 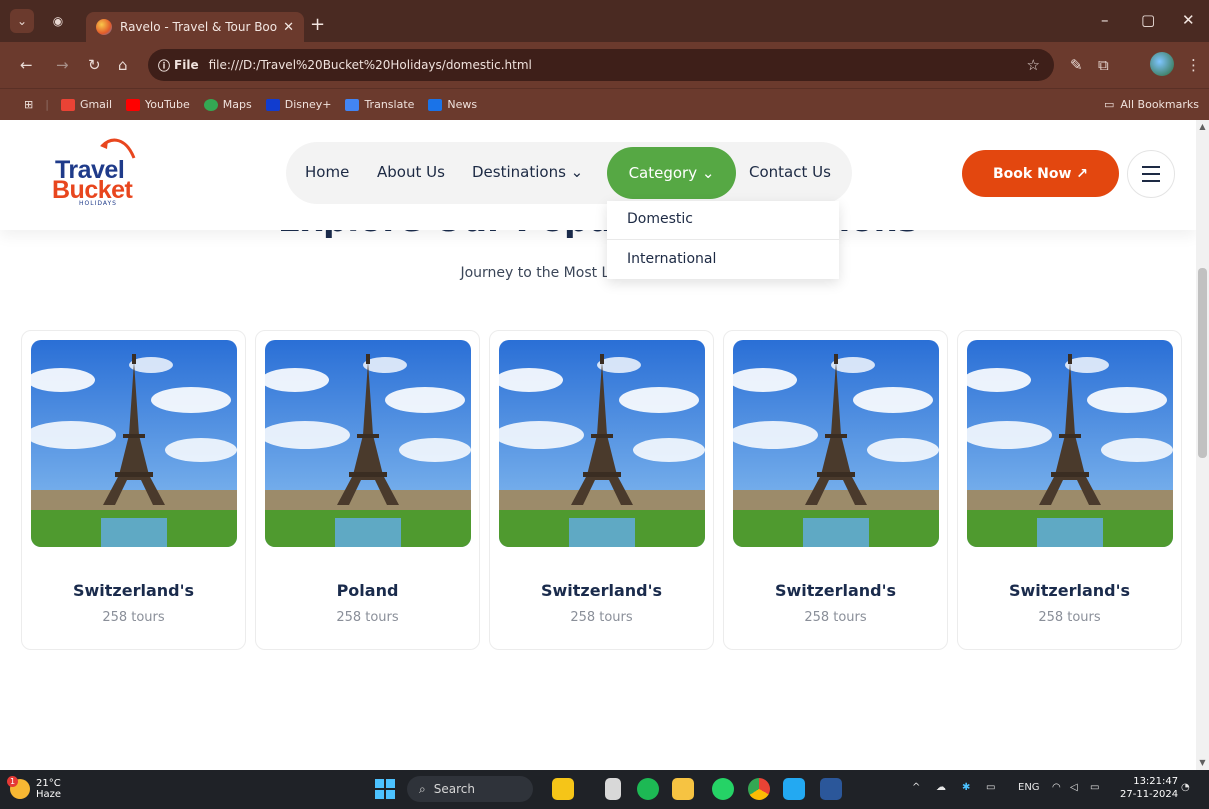 I want to click on folder-icon: ▭, so click(x=1109, y=104).